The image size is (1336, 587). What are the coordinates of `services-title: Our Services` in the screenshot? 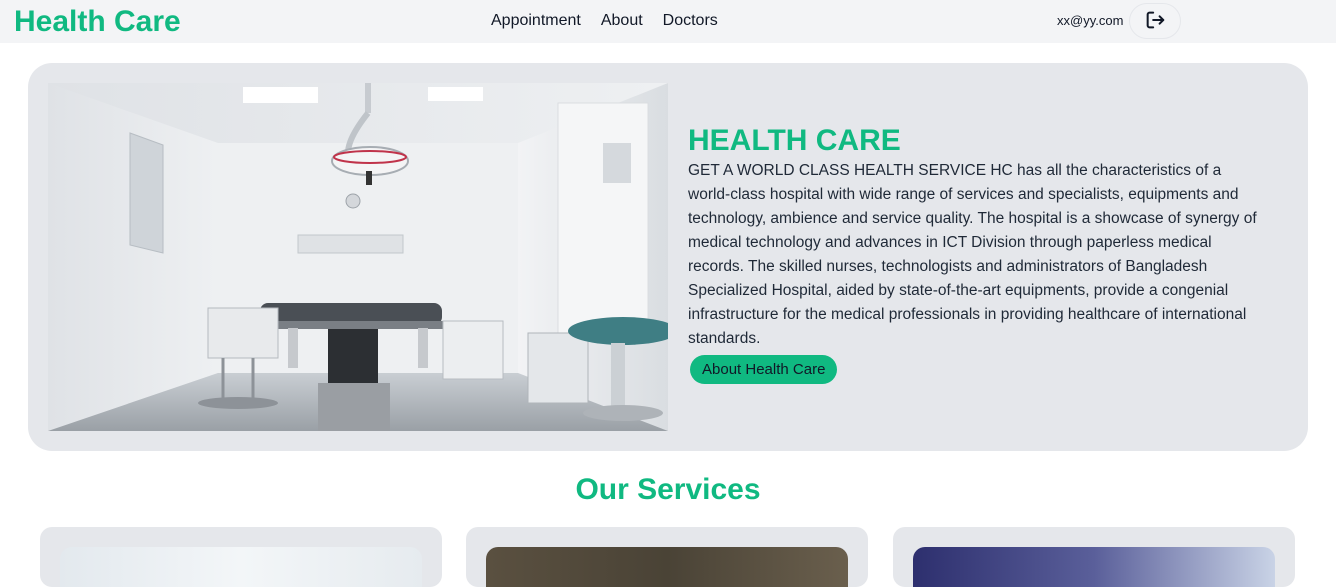 It's located at (668, 489).